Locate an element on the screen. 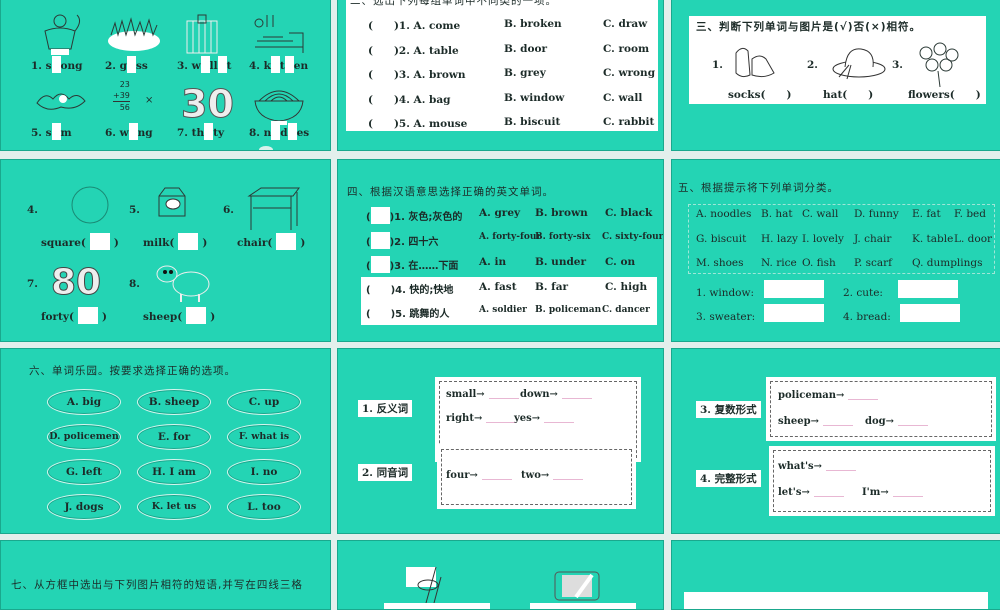 The height and width of the screenshot is (610, 1000). option-cloud: A. big is located at coordinates (84, 402).